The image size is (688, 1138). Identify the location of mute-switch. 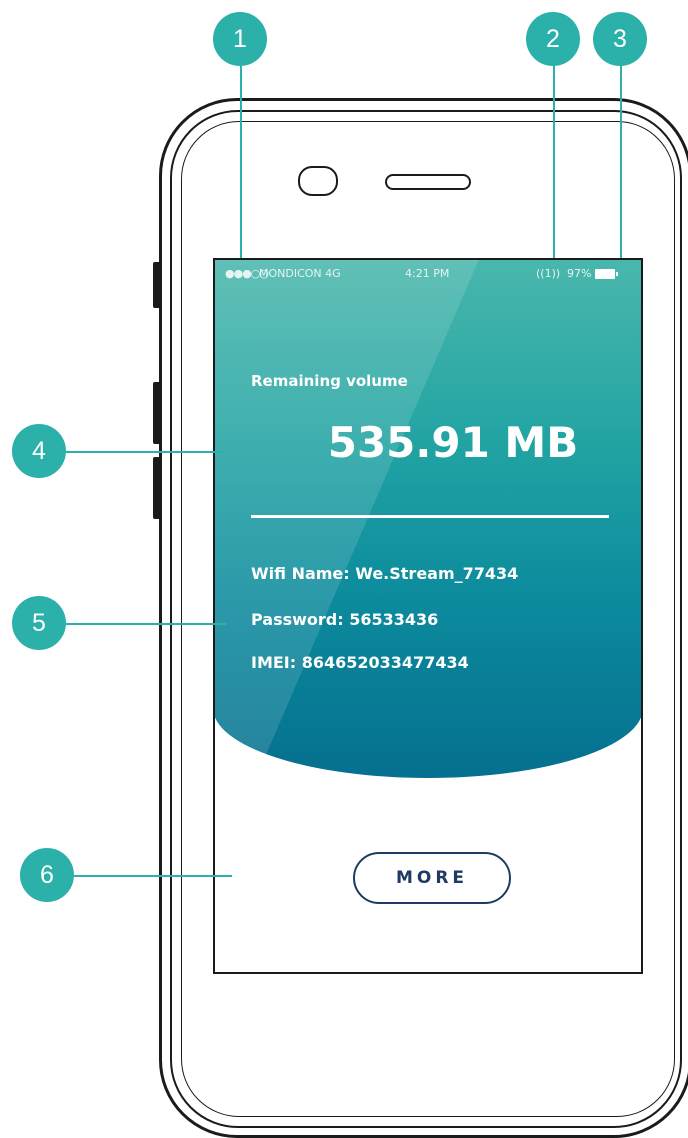
(157, 285).